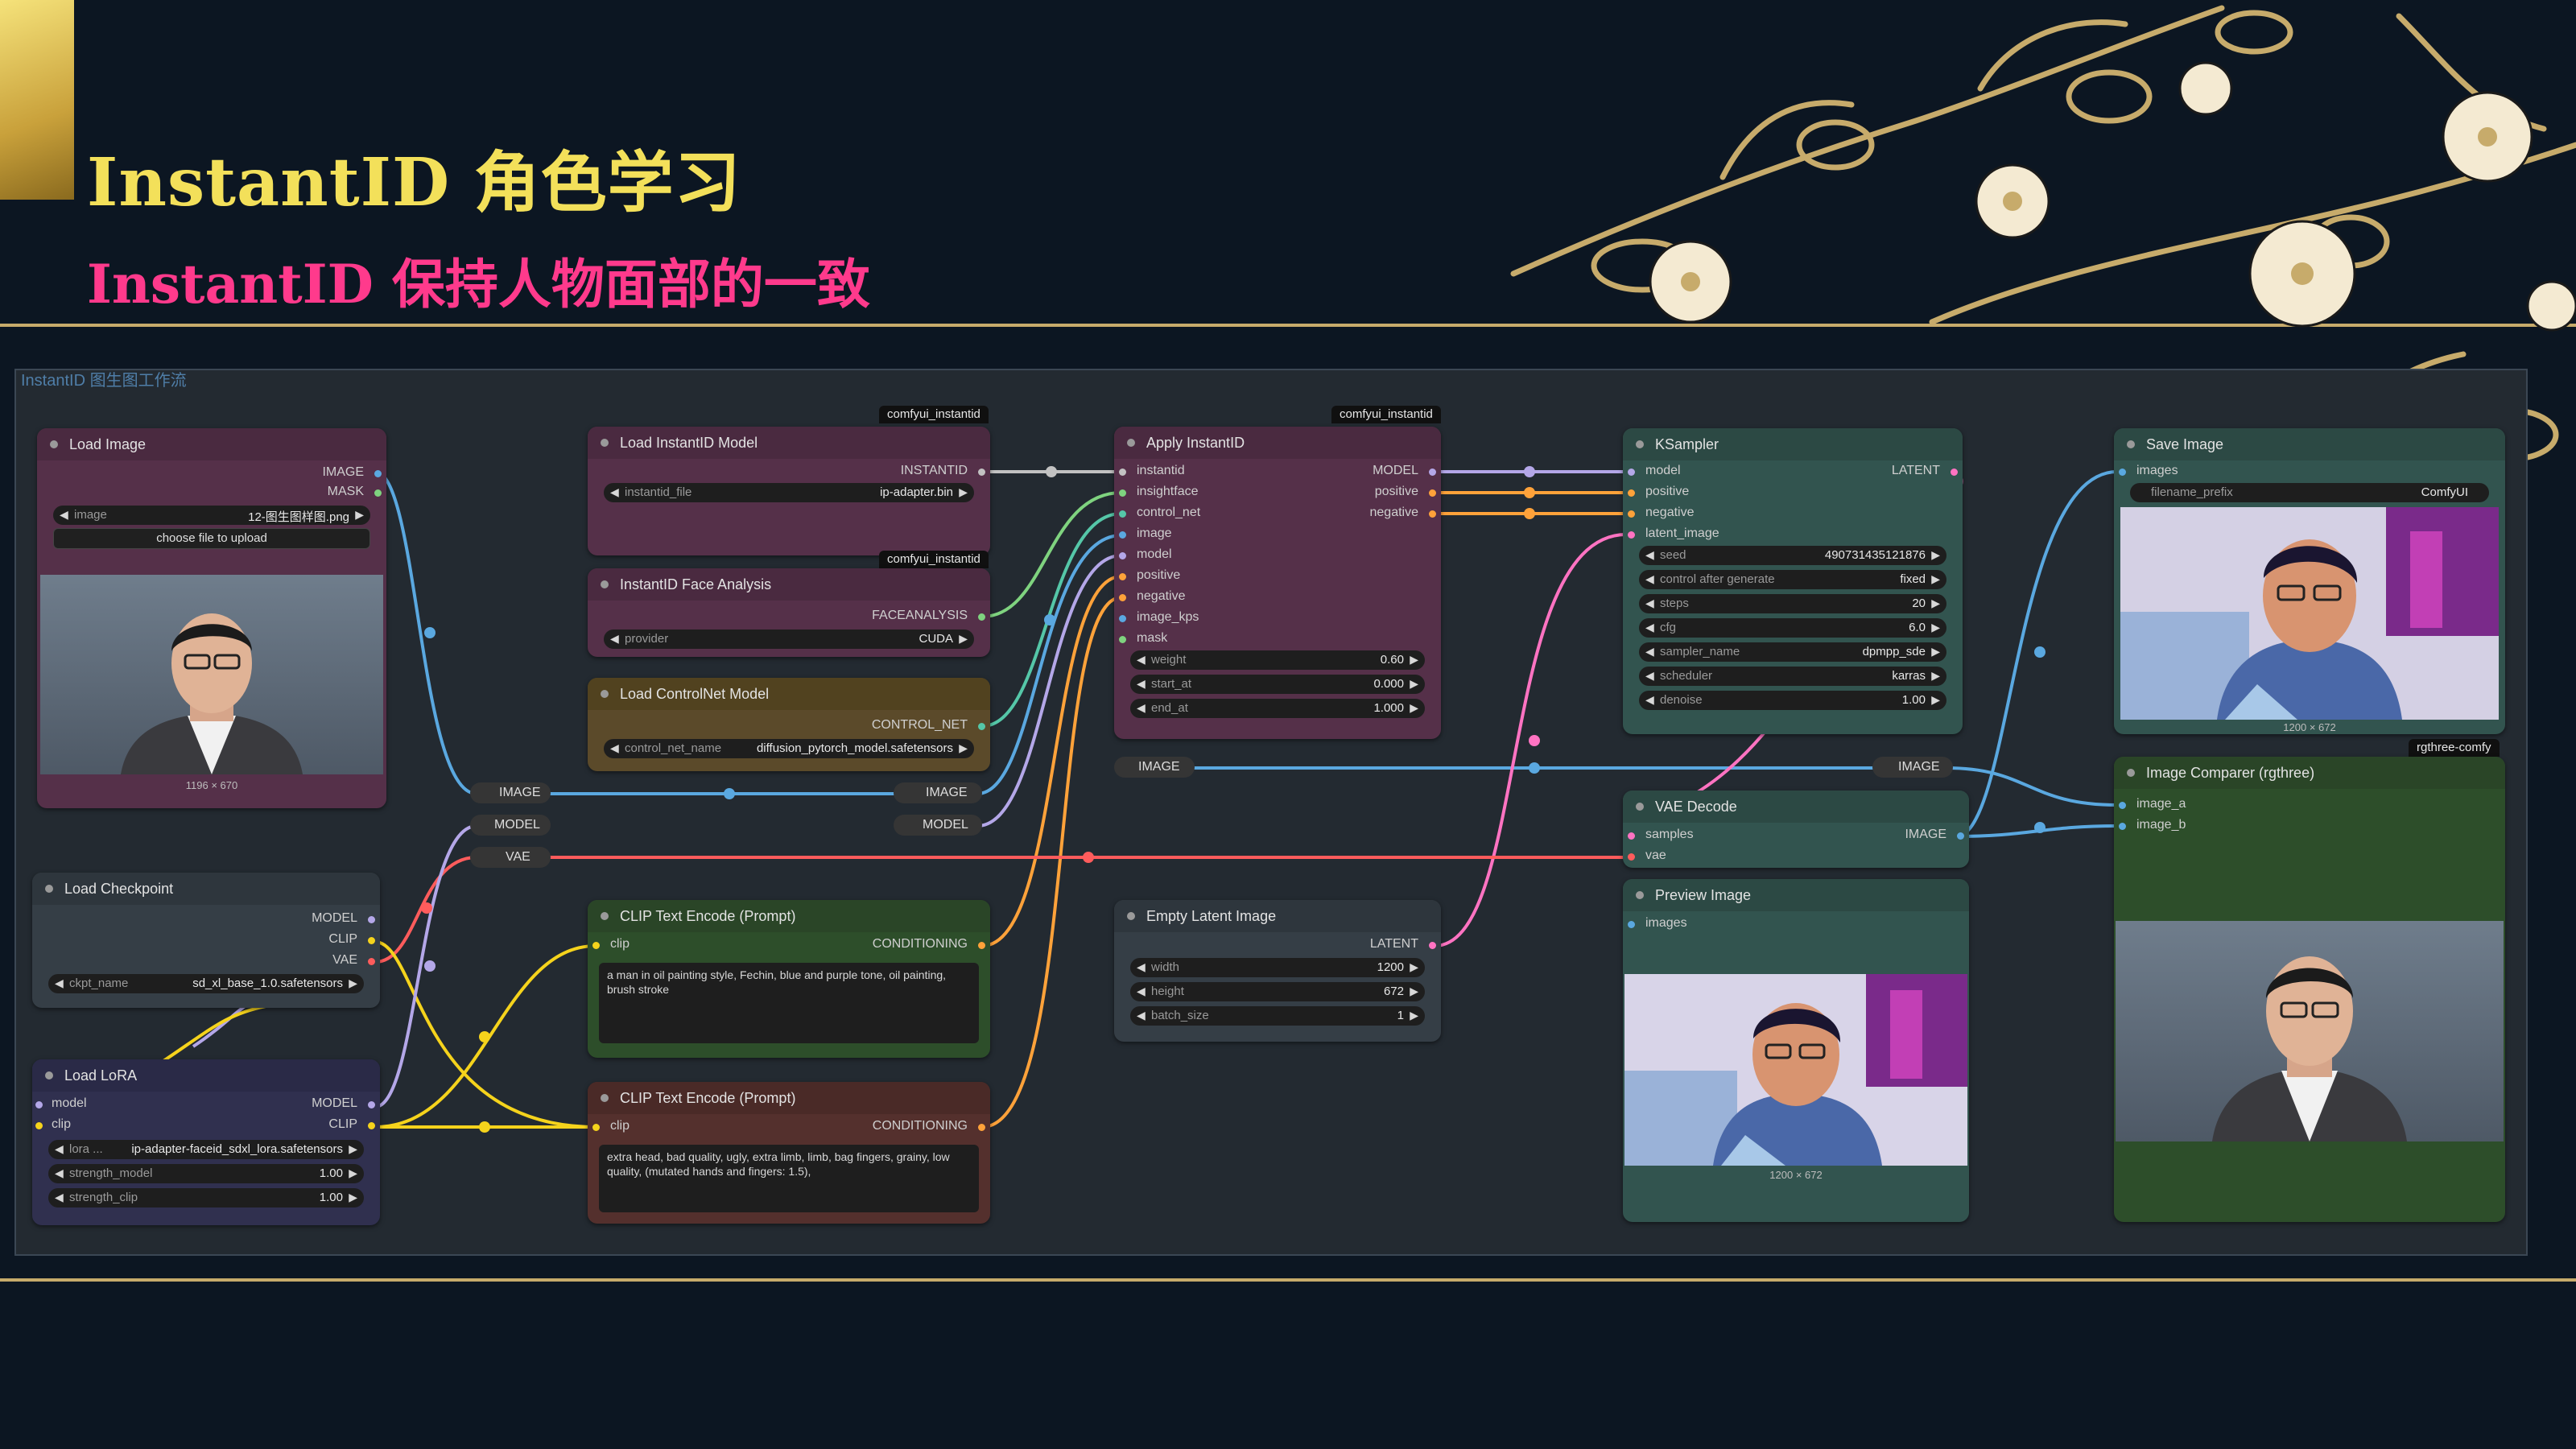 This screenshot has height=1449, width=2576. Describe the element at coordinates (1792, 603) in the screenshot. I see `steps-input: ◀ steps 20 ▶` at that location.